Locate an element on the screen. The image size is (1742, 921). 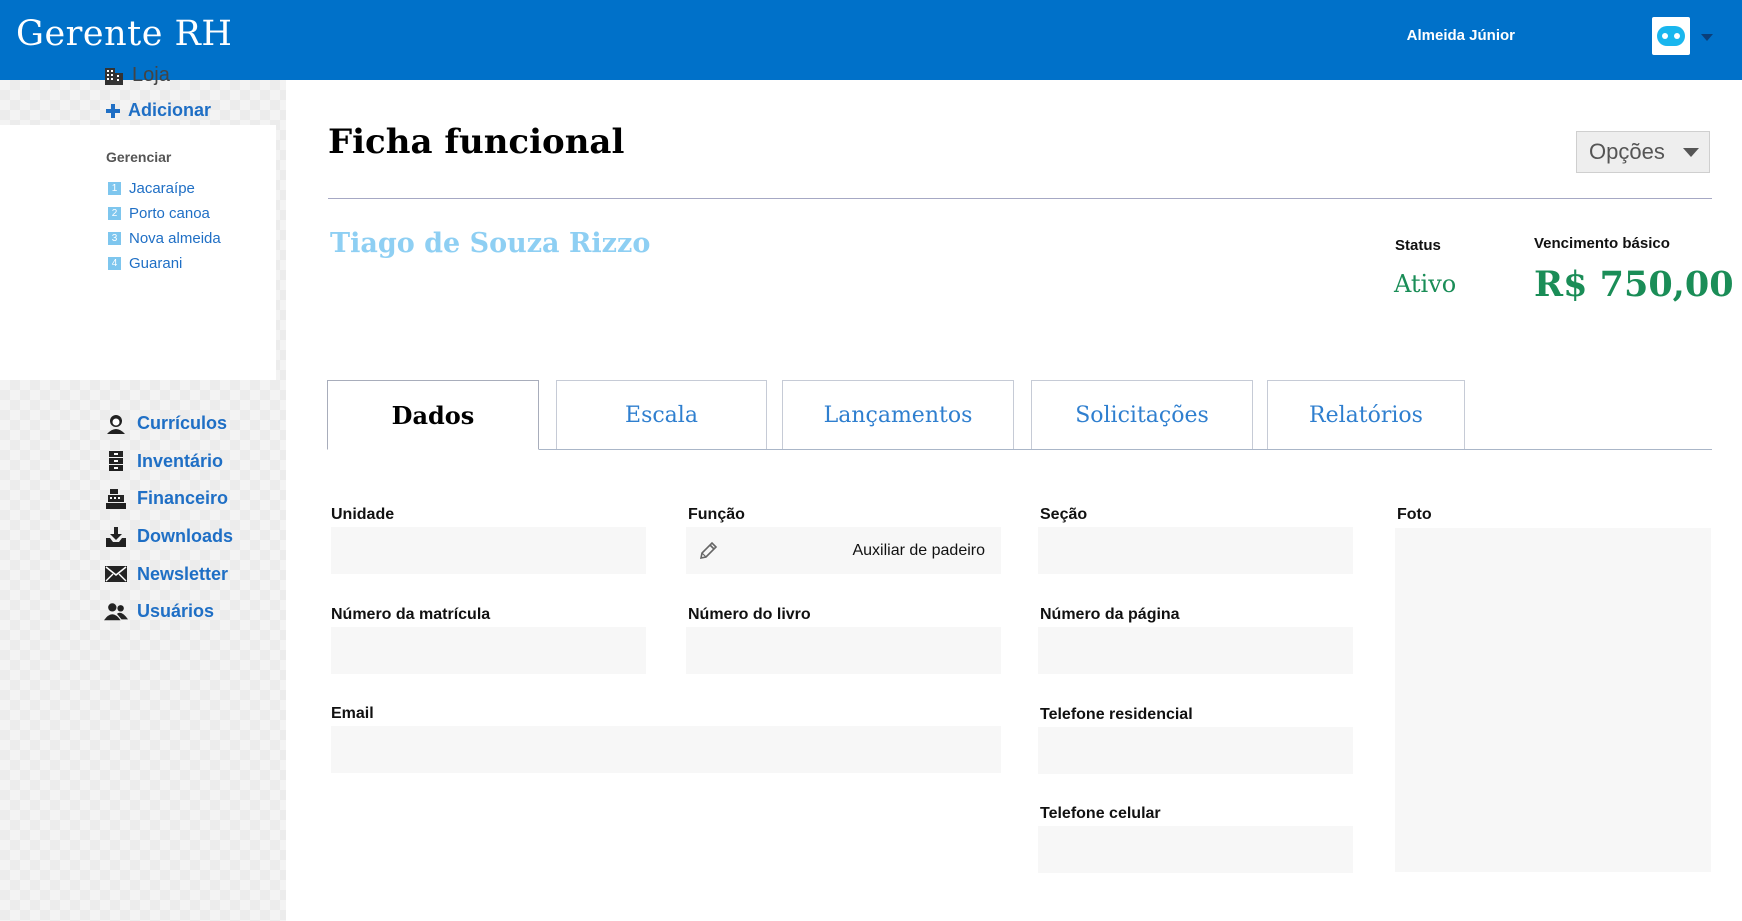
store-title: Loja is located at coordinates (137, 75).